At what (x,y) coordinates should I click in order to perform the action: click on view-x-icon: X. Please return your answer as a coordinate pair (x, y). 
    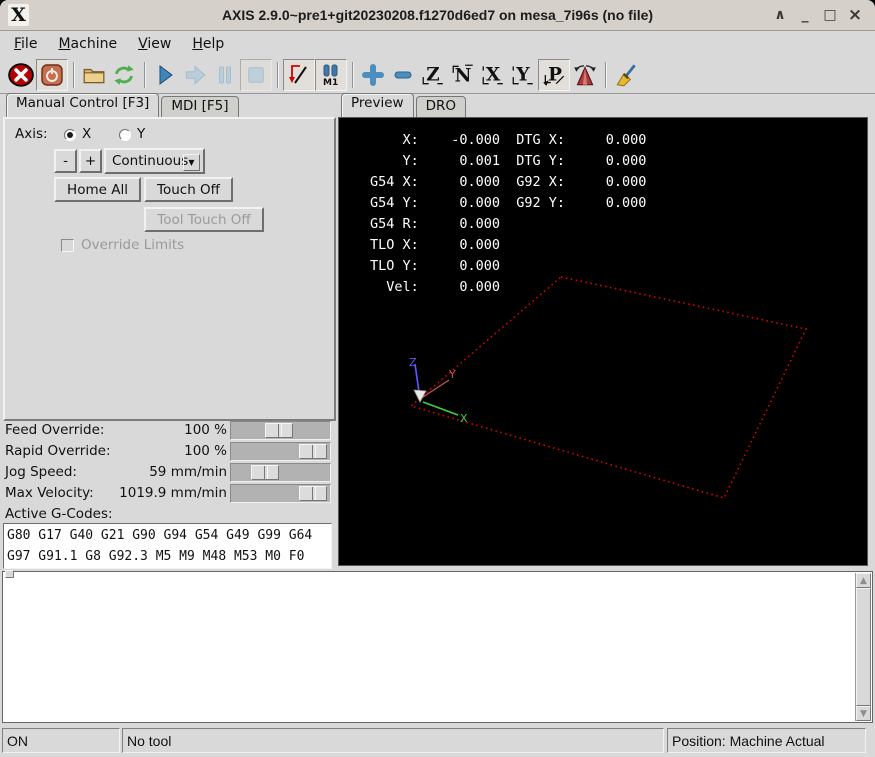
    Looking at the image, I should click on (492, 74).